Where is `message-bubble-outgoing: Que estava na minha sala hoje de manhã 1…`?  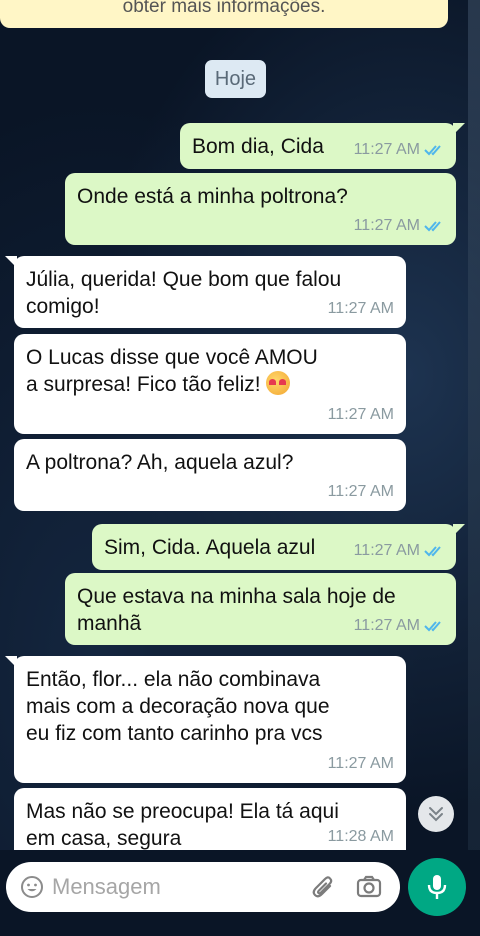 message-bubble-outgoing: Que estava na minha sala hoje de manhã 1… is located at coordinates (260, 609).